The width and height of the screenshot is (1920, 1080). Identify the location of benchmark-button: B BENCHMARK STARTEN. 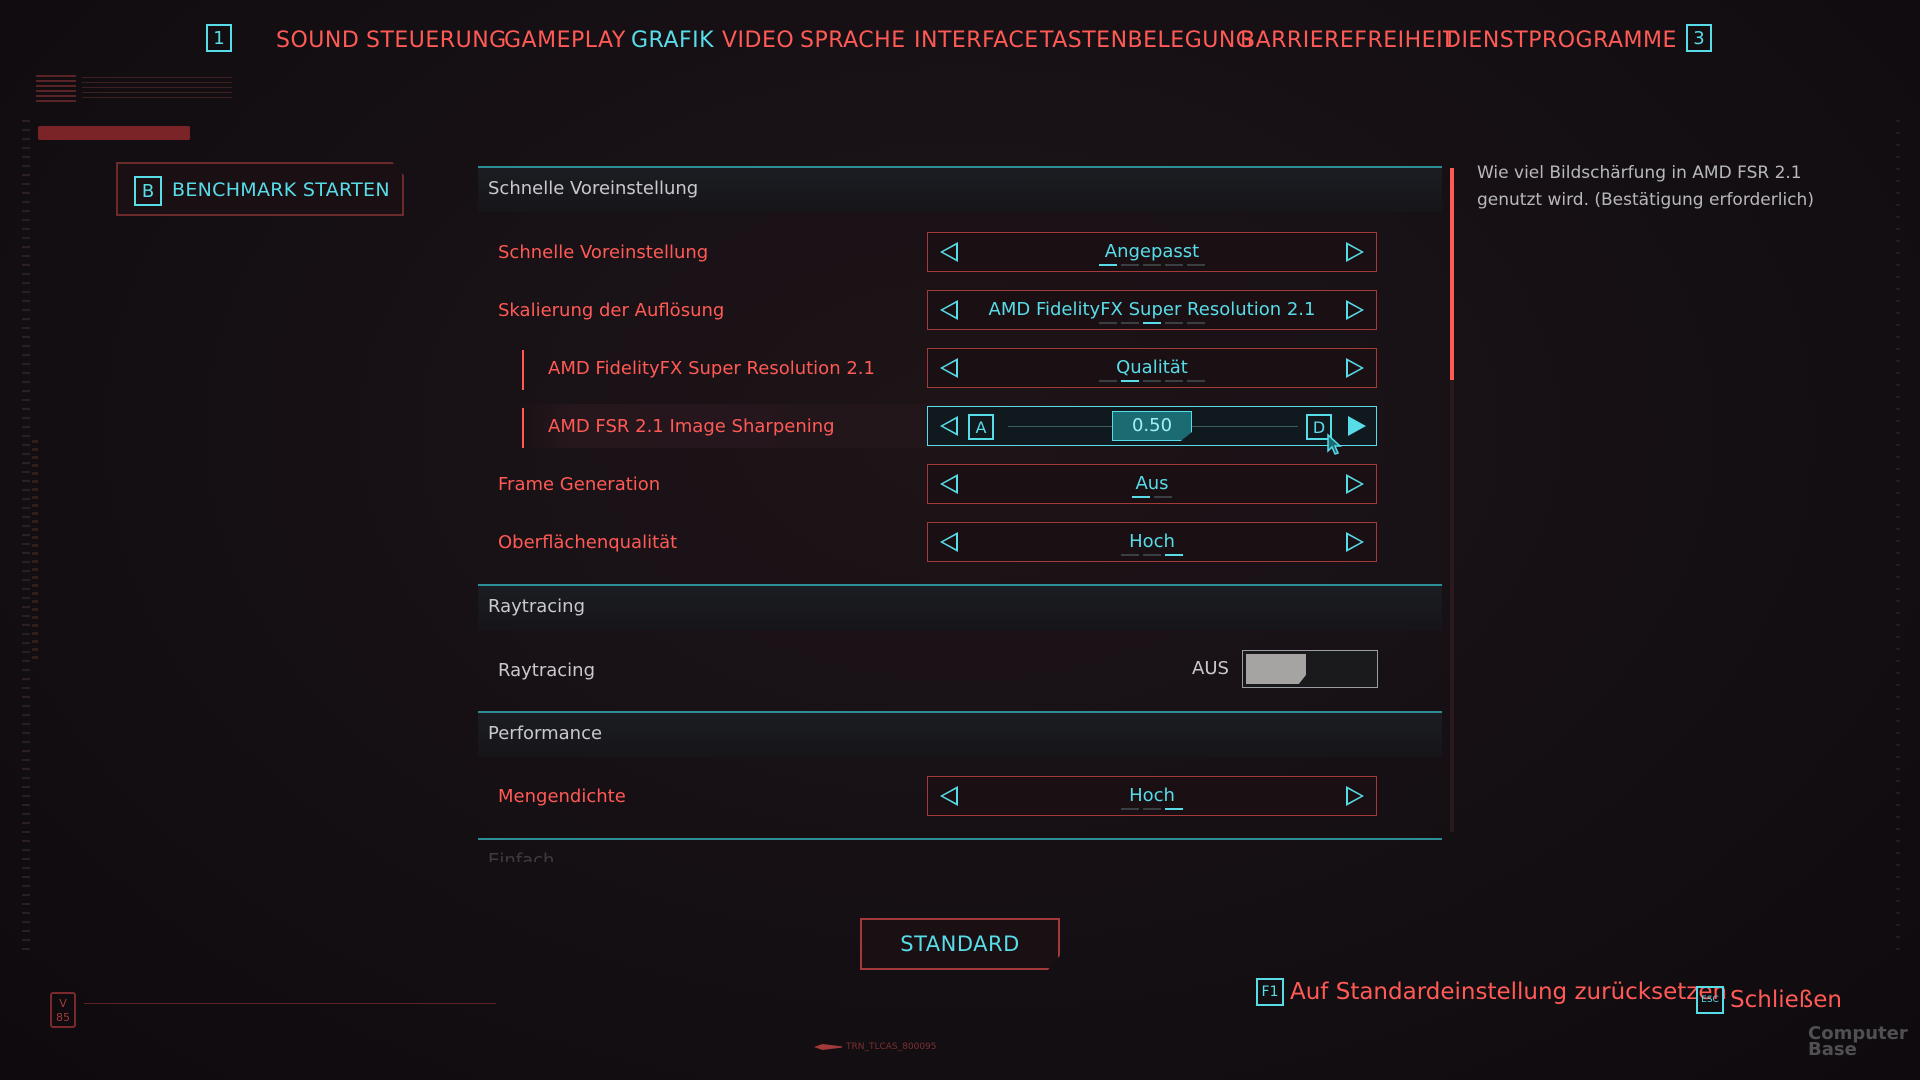
(260, 189).